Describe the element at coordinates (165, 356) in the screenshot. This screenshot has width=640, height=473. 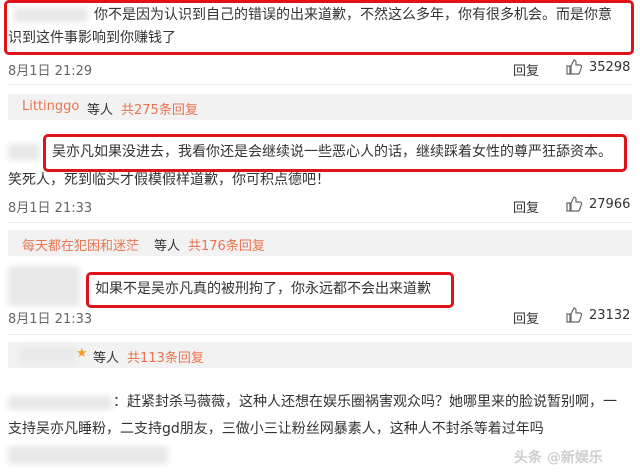
I see `total-replies-link: 共113条回复` at that location.